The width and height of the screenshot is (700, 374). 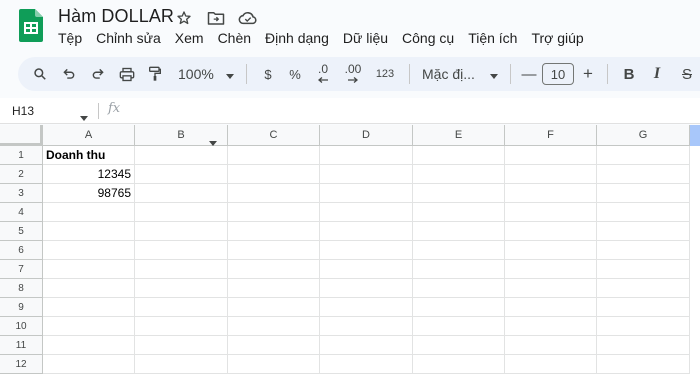 I want to click on cell-g9, so click(x=643, y=307).